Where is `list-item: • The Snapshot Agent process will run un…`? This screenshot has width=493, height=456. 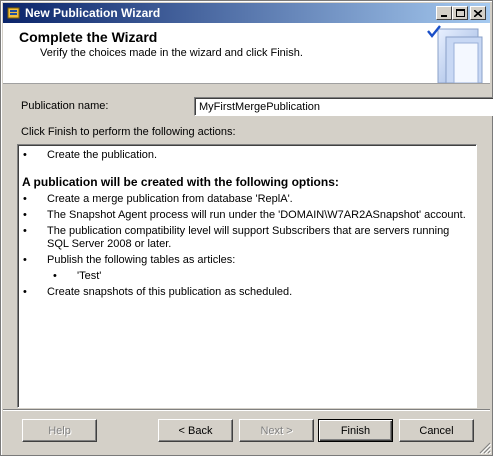
list-item: • The Snapshot Agent process will run un… is located at coordinates (247, 215).